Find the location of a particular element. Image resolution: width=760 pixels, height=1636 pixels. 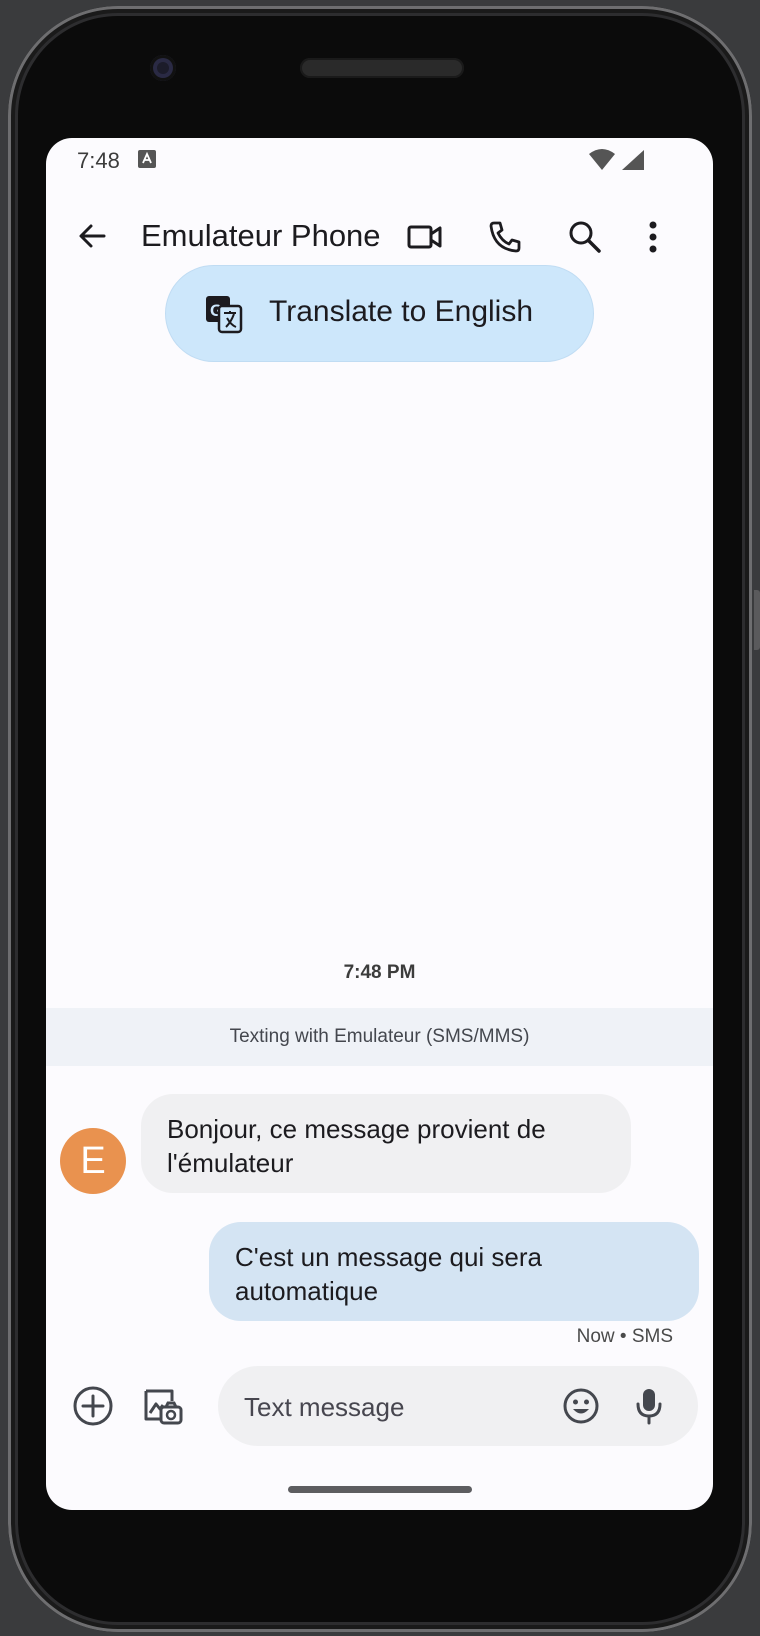

avatar: E is located at coordinates (93, 1161).